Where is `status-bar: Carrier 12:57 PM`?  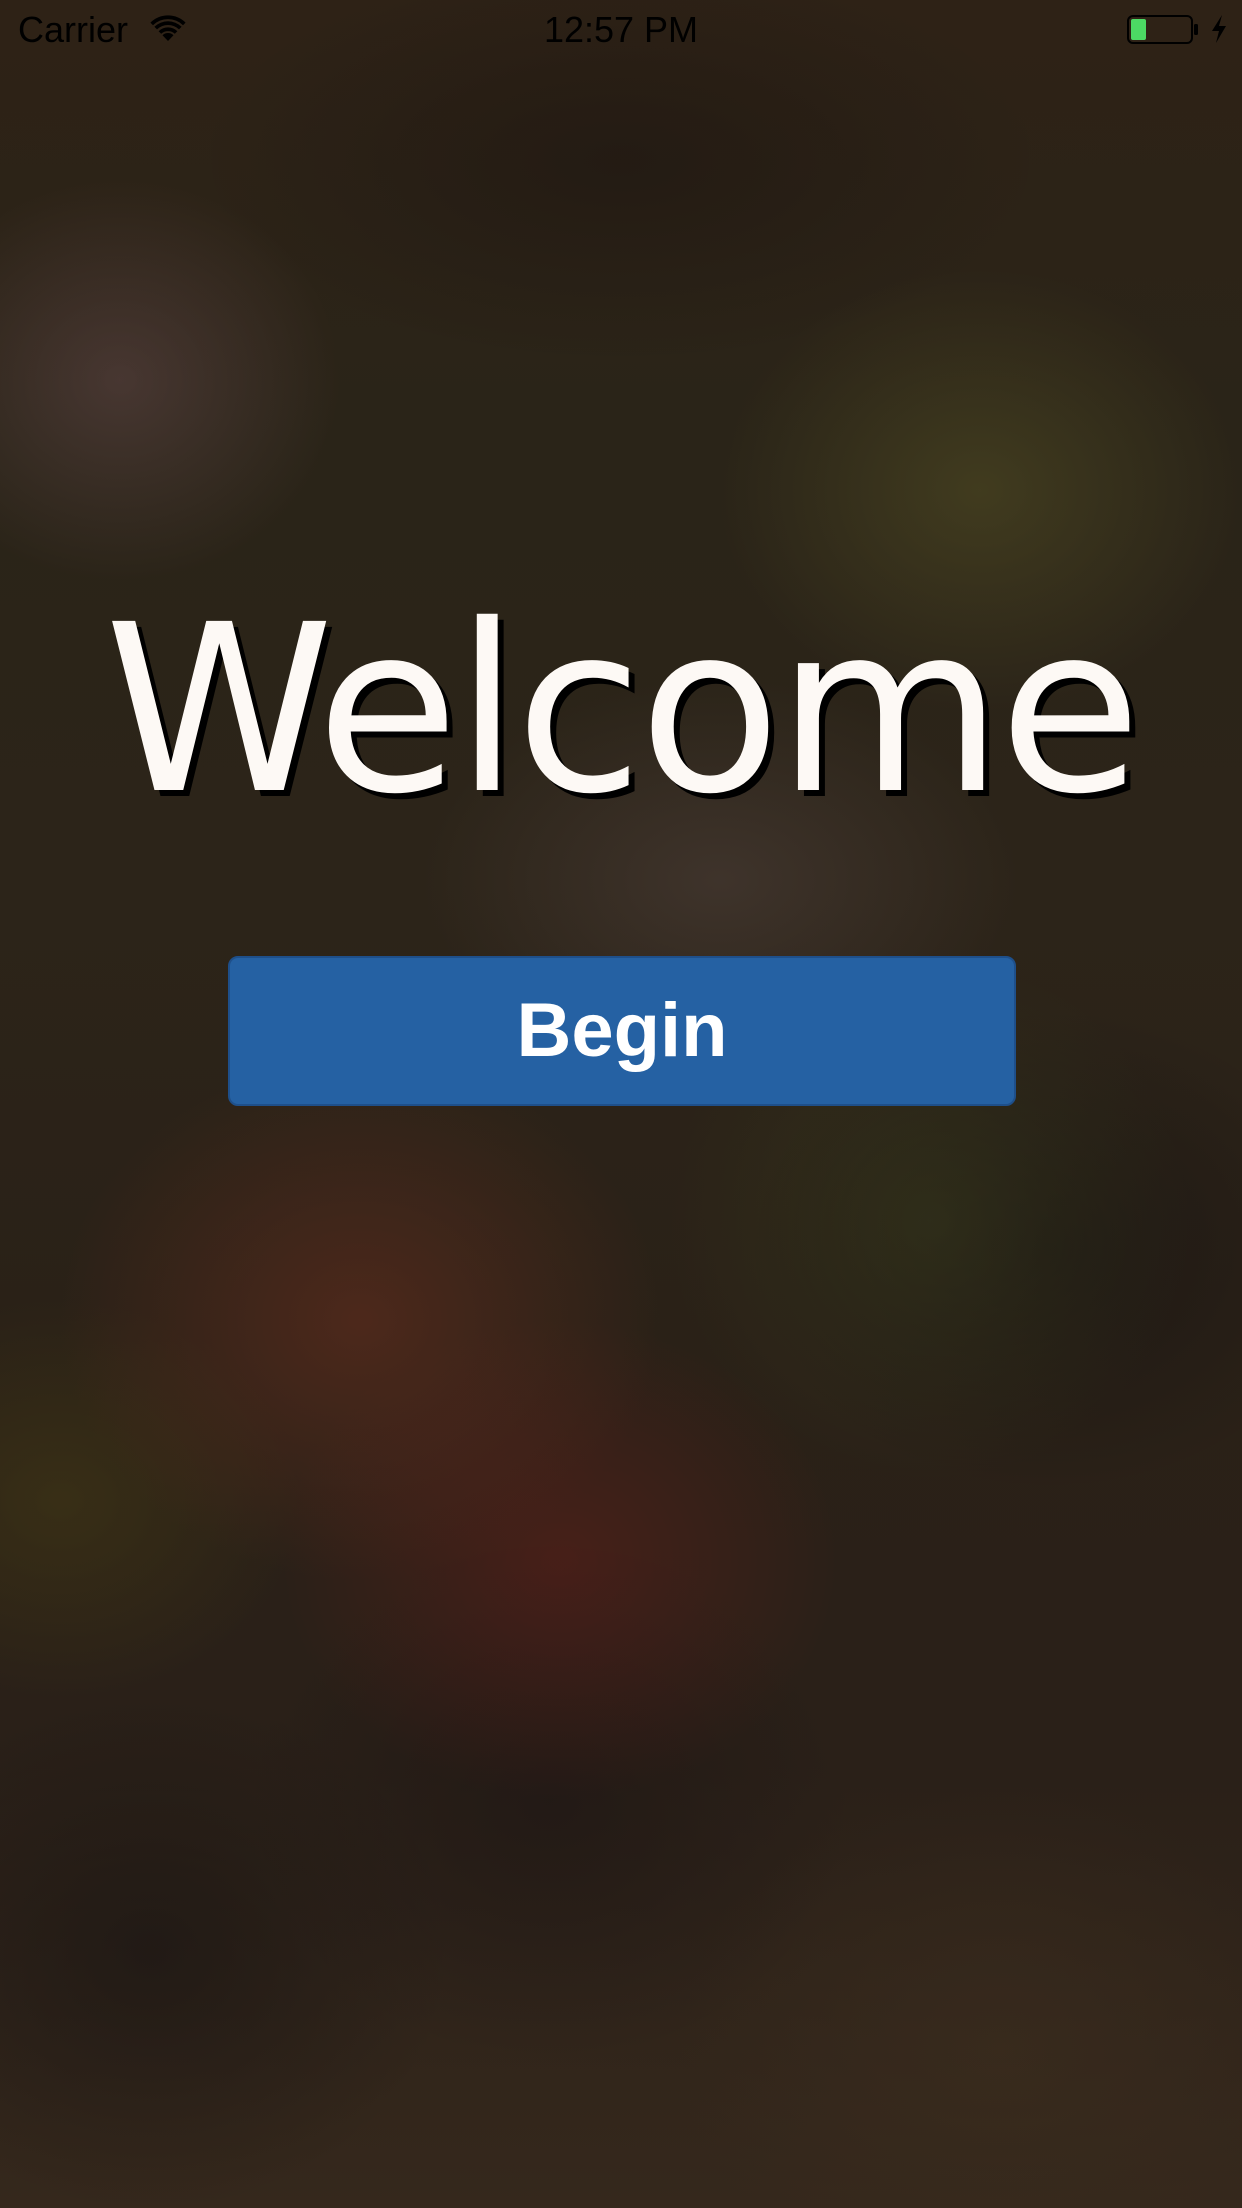 status-bar: Carrier 12:57 PM is located at coordinates (621, 30).